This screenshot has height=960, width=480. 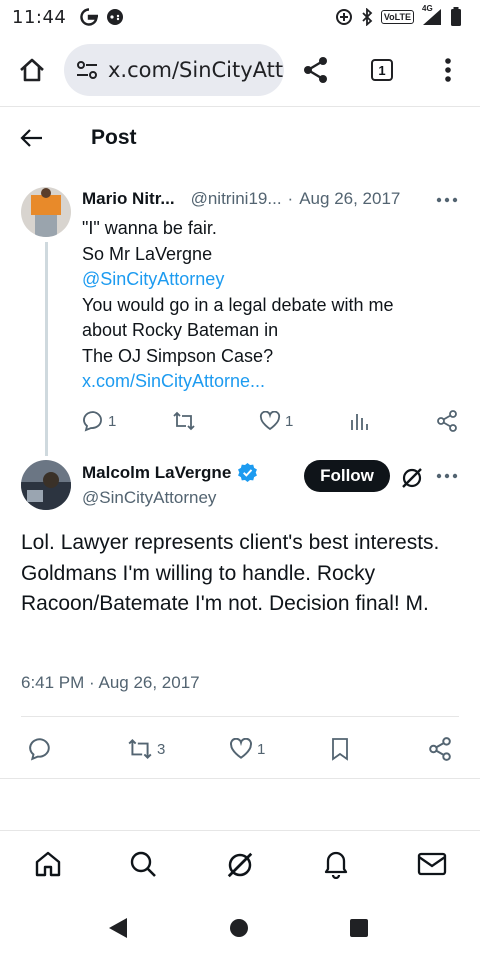 What do you see at coordinates (149, 228) in the screenshot?
I see `tweet-line: "I" wanna be fair.` at bounding box center [149, 228].